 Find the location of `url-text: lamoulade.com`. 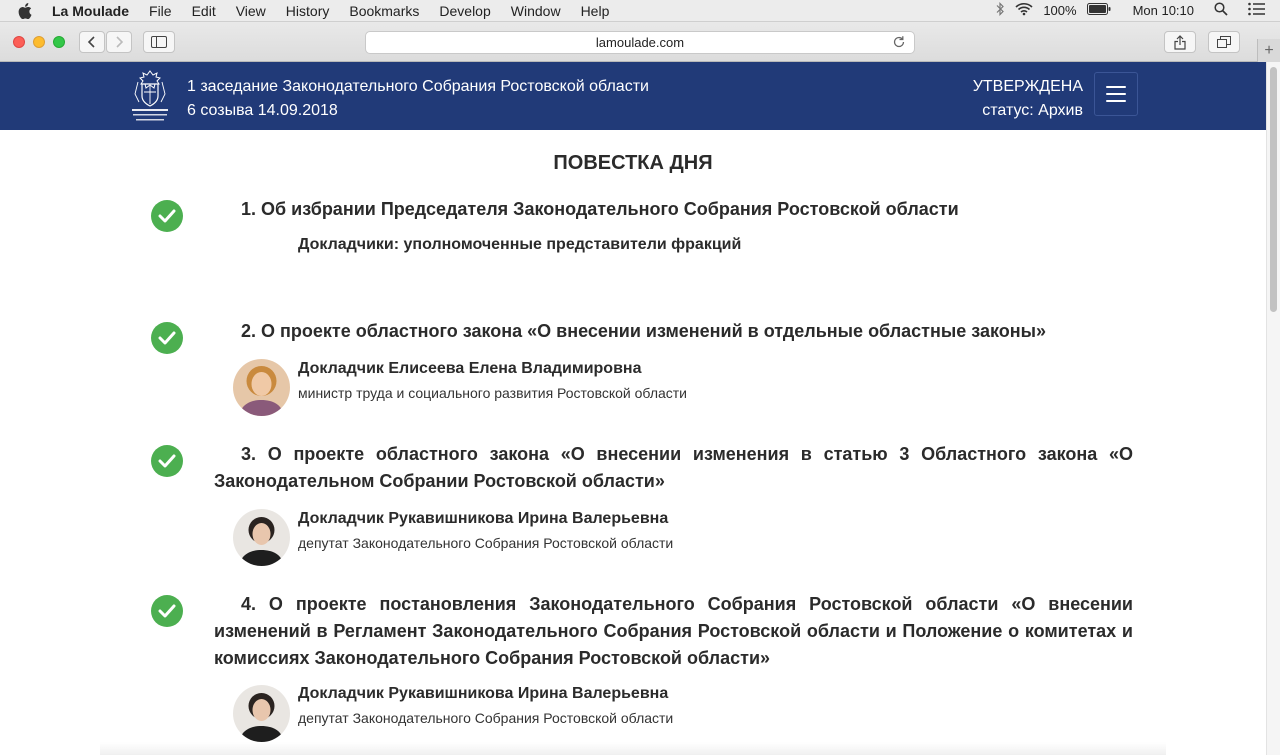

url-text: lamoulade.com is located at coordinates (640, 42).